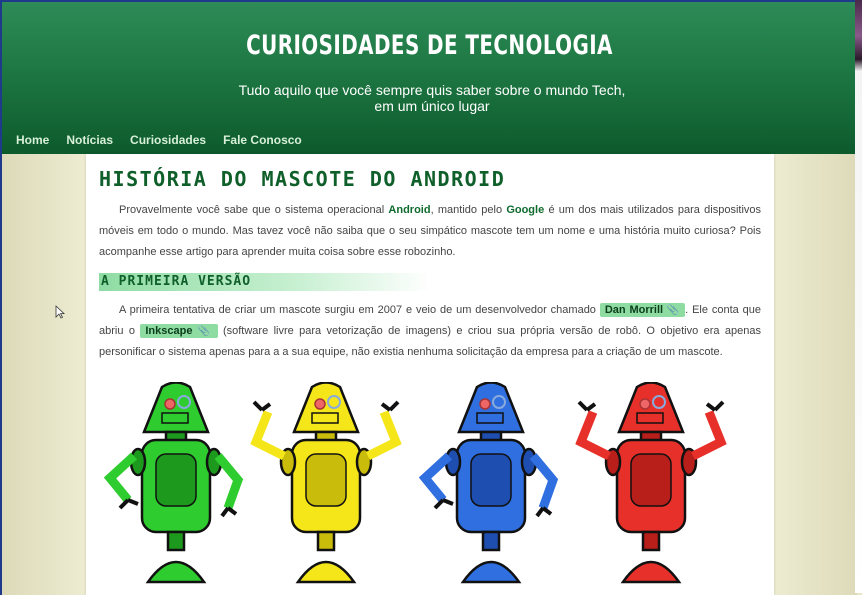  I want to click on tag-dan-morrill-label: Dan Morrill, so click(634, 310).